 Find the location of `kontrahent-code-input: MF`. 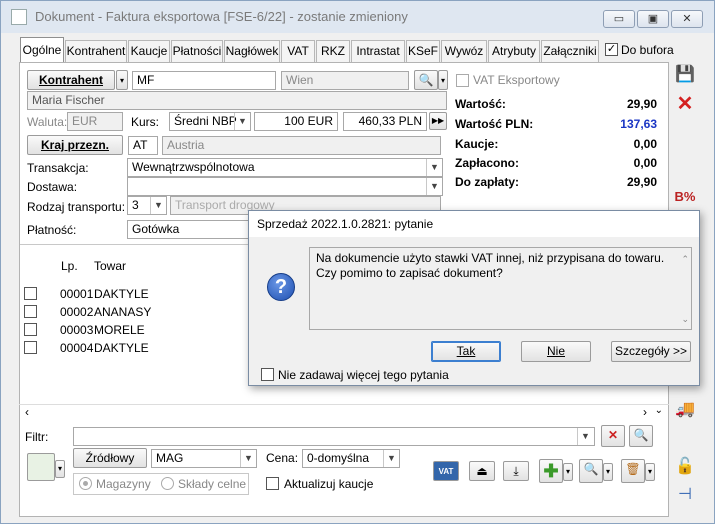

kontrahent-code-input: MF is located at coordinates (204, 80).